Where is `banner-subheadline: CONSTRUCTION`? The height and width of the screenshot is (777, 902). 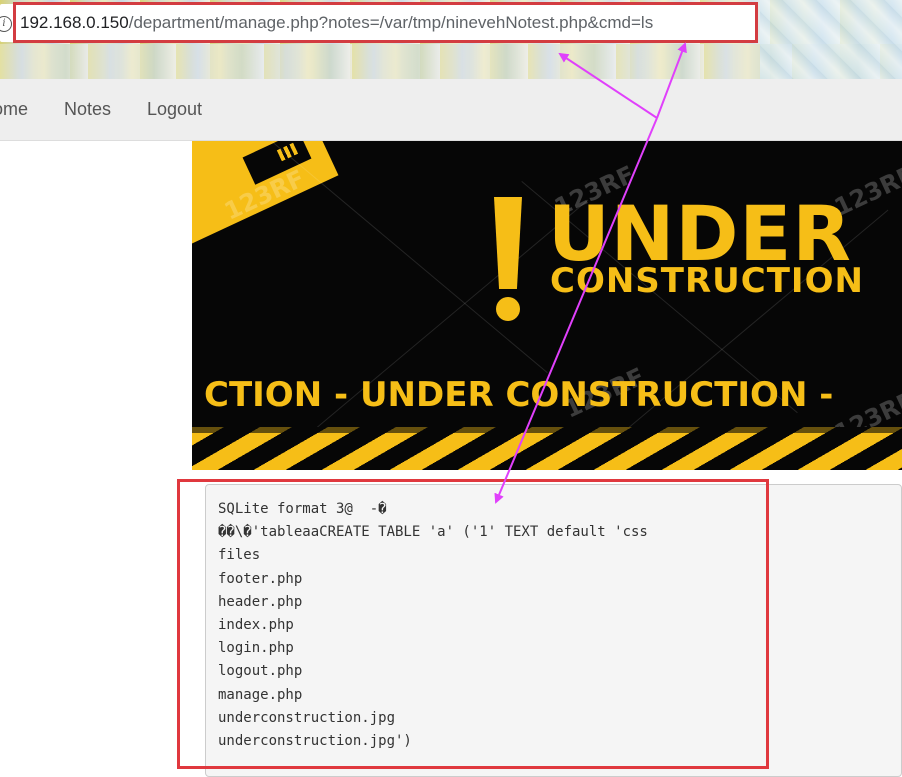 banner-subheadline: CONSTRUCTION is located at coordinates (707, 281).